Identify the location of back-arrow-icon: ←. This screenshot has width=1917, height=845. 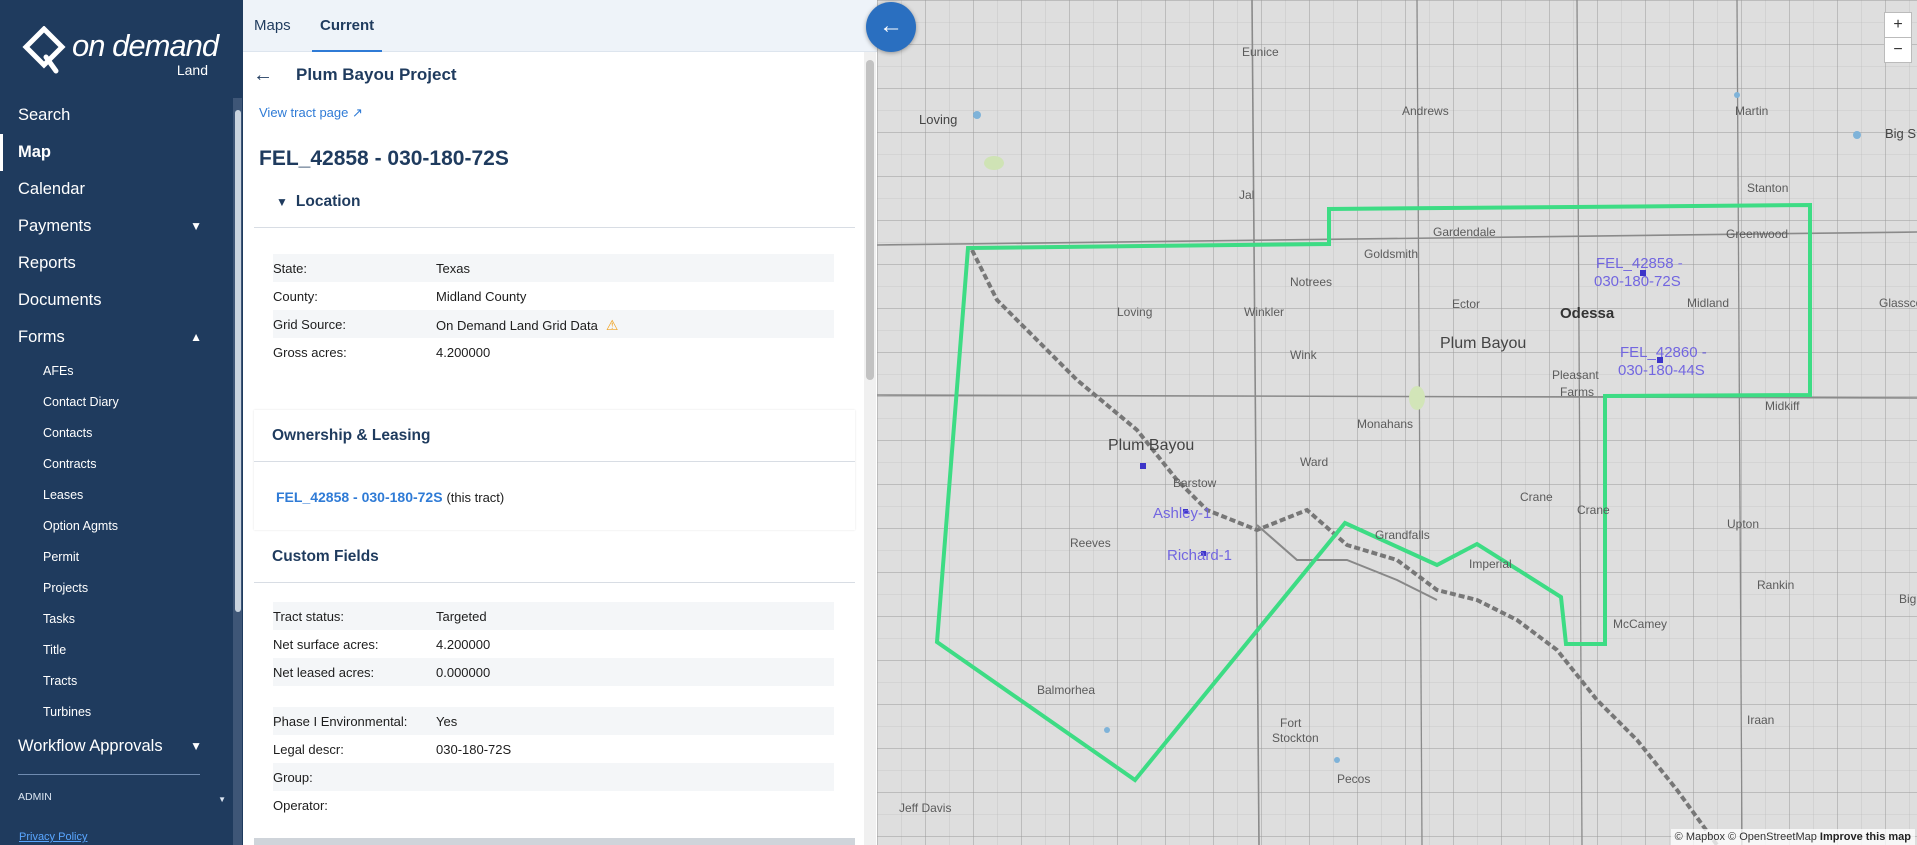
(263, 75).